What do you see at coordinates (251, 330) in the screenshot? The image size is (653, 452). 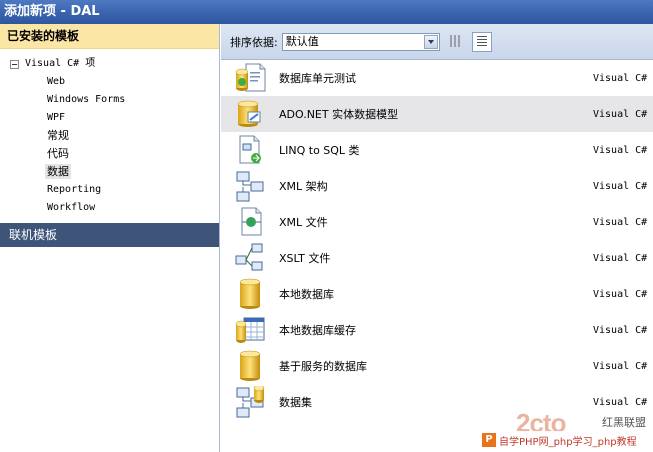 I see `local-database-cache-icon` at bounding box center [251, 330].